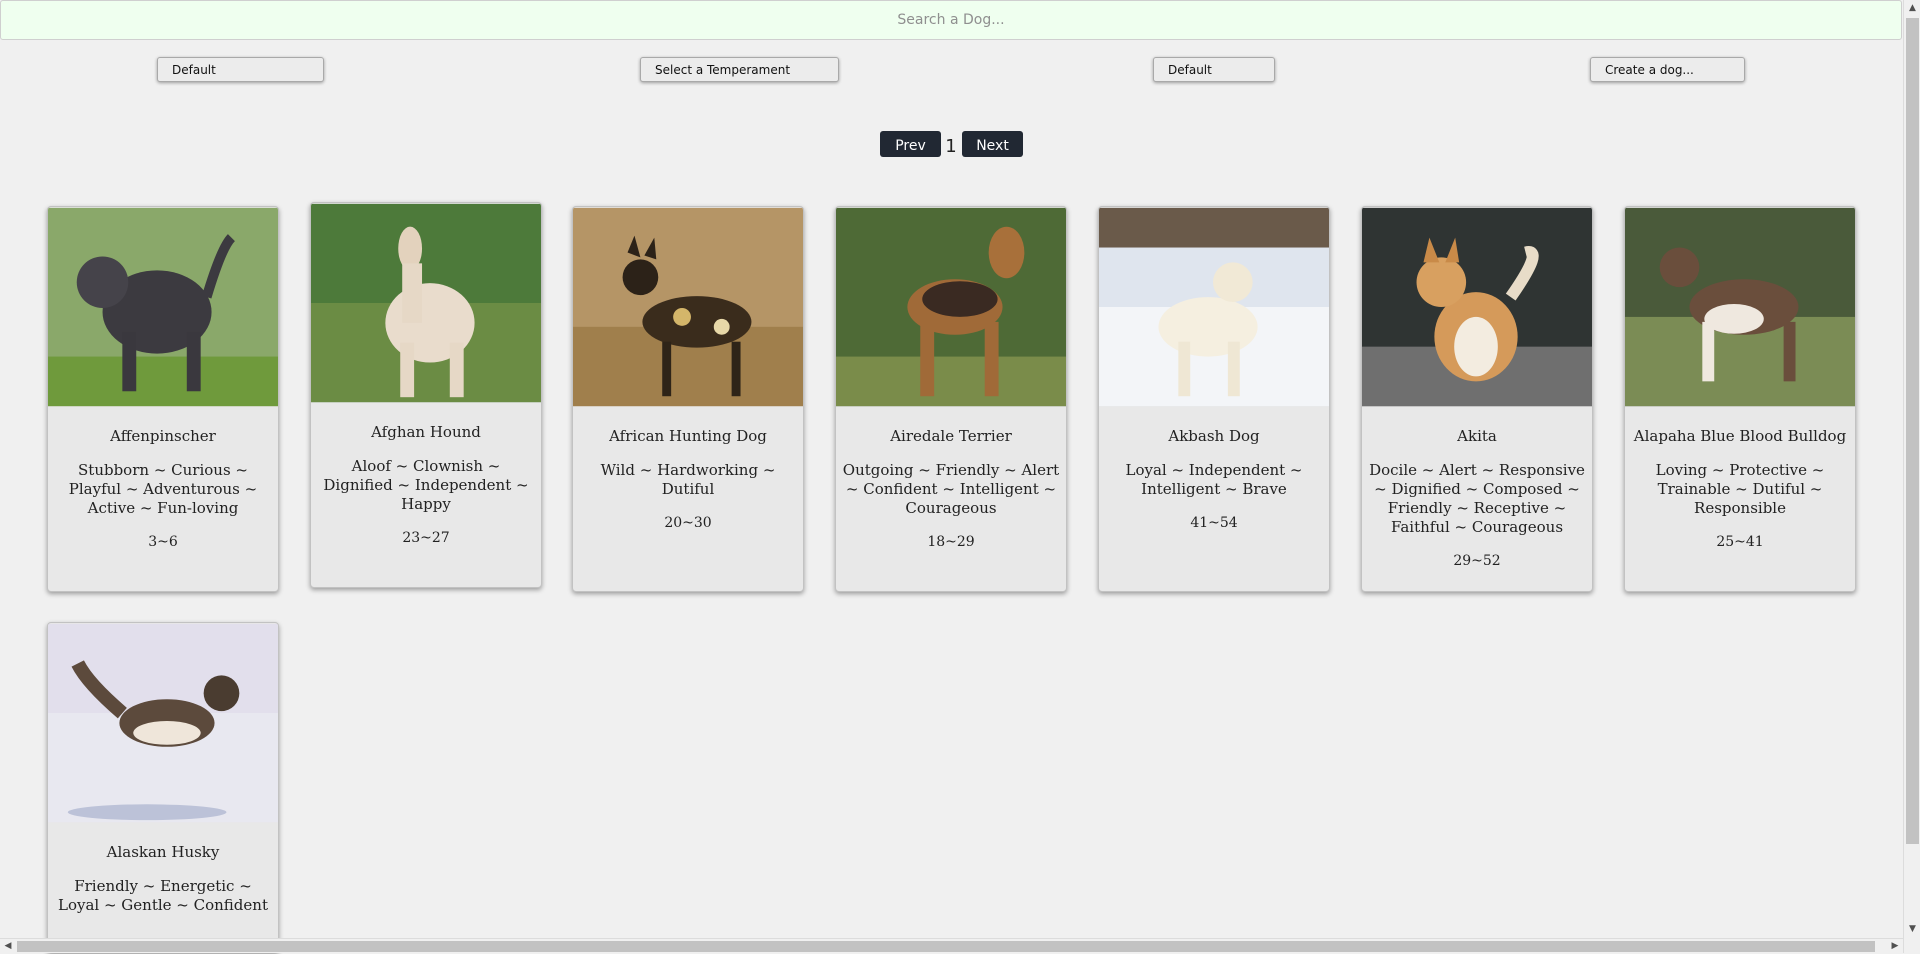 The width and height of the screenshot is (1920, 954). Describe the element at coordinates (163, 436) in the screenshot. I see `dog-name: Affenpinscher` at that location.